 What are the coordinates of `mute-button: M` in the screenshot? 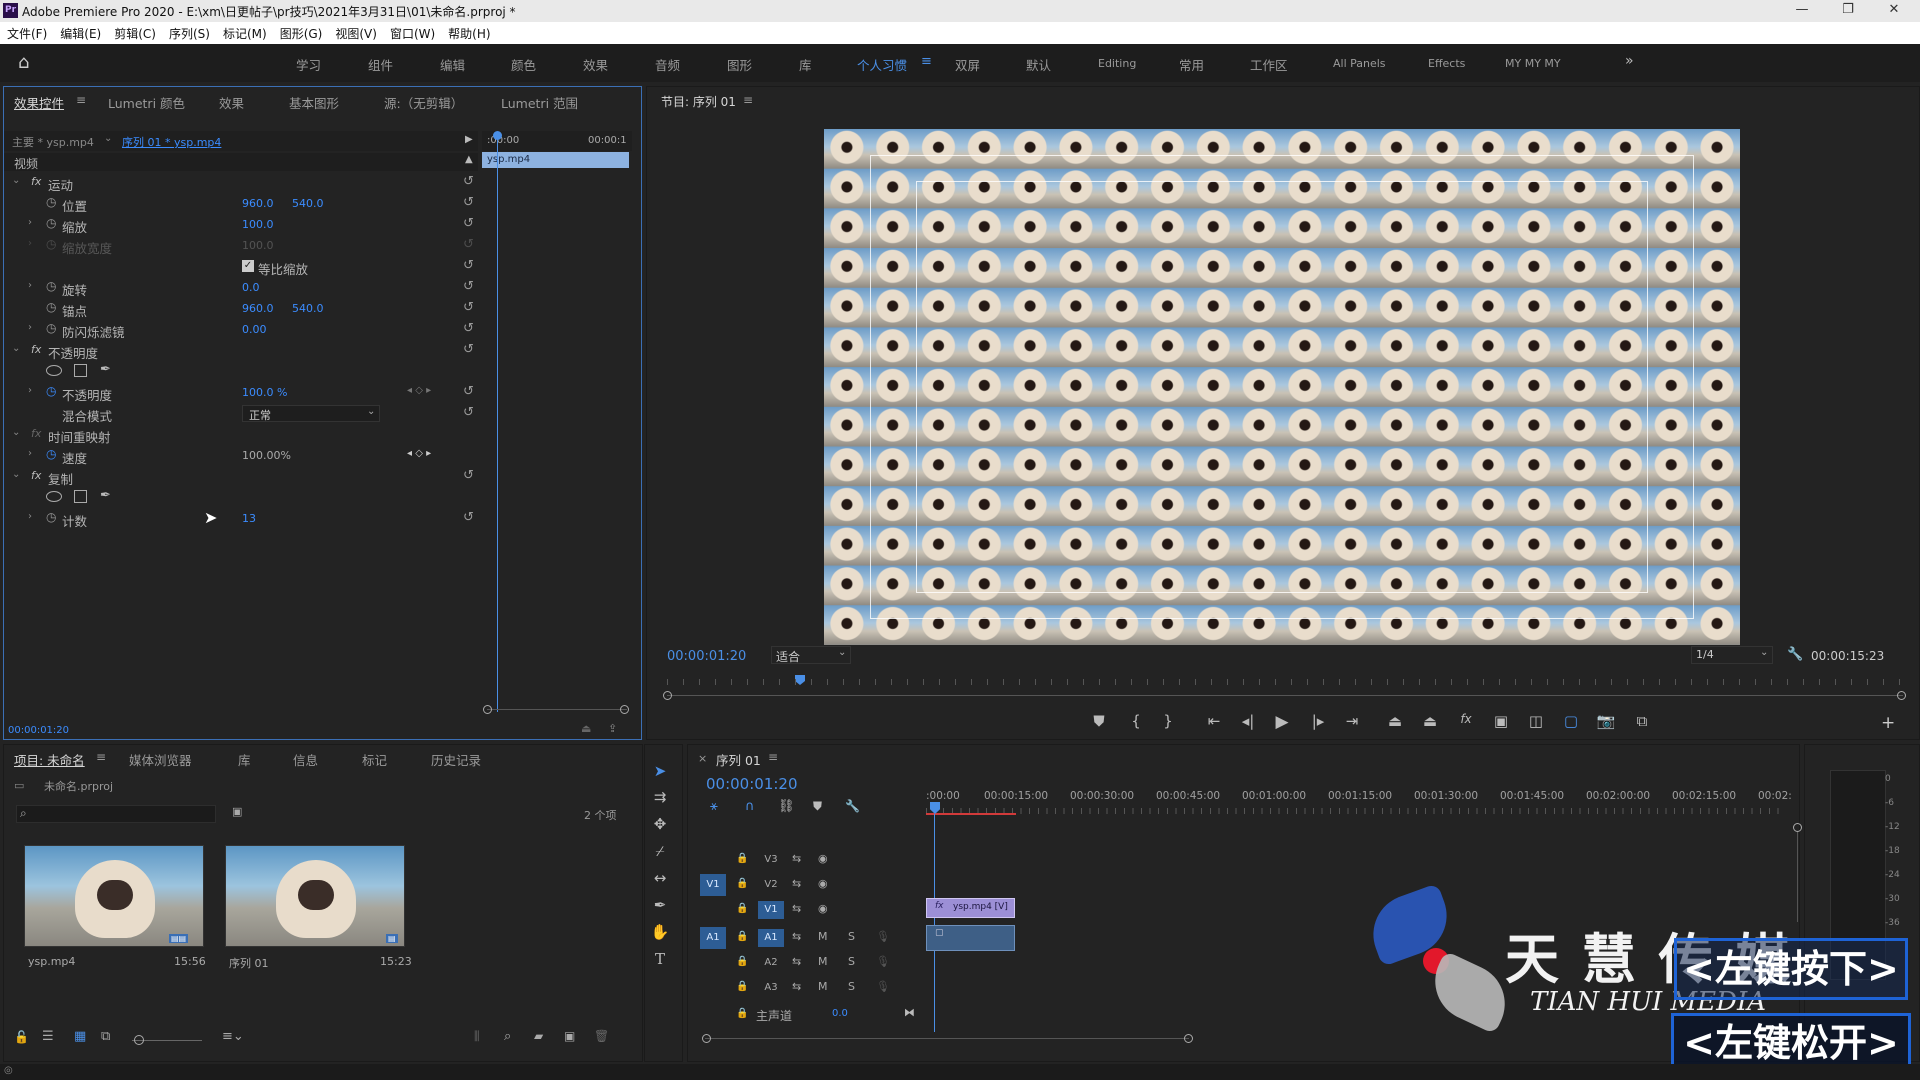 It's located at (823, 936).